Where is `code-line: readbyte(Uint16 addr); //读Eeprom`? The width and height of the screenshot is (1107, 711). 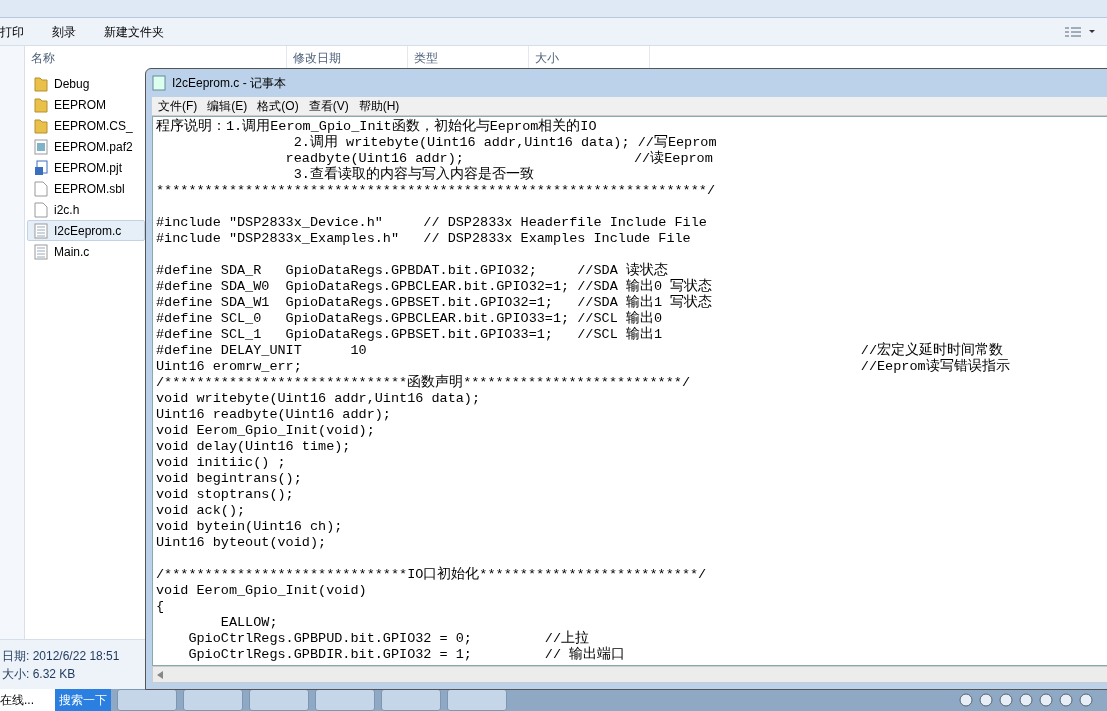
code-line: readbyte(Uint16 addr); //读Eeprom is located at coordinates (499, 158).